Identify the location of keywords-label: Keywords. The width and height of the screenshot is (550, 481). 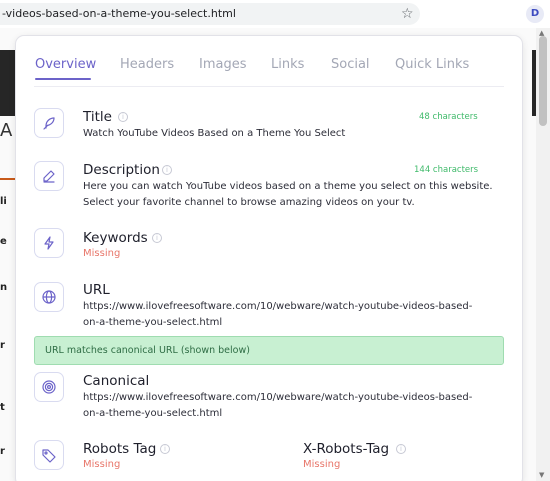
(115, 238).